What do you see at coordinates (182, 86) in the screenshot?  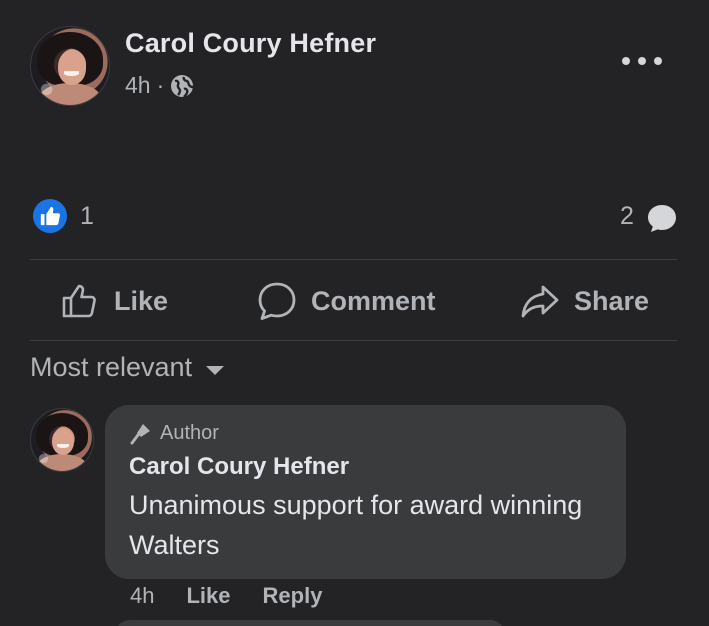 I see `globe-icon` at bounding box center [182, 86].